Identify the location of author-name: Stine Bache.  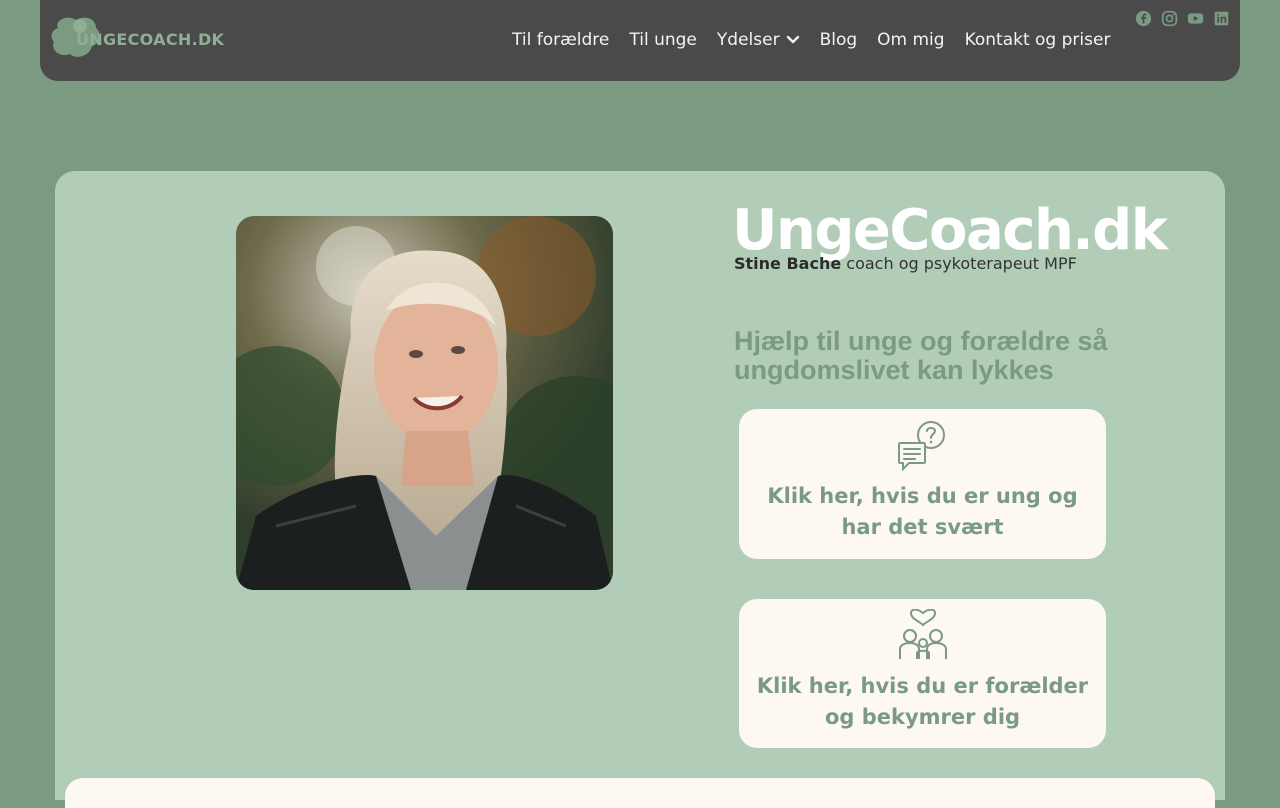
(788, 263).